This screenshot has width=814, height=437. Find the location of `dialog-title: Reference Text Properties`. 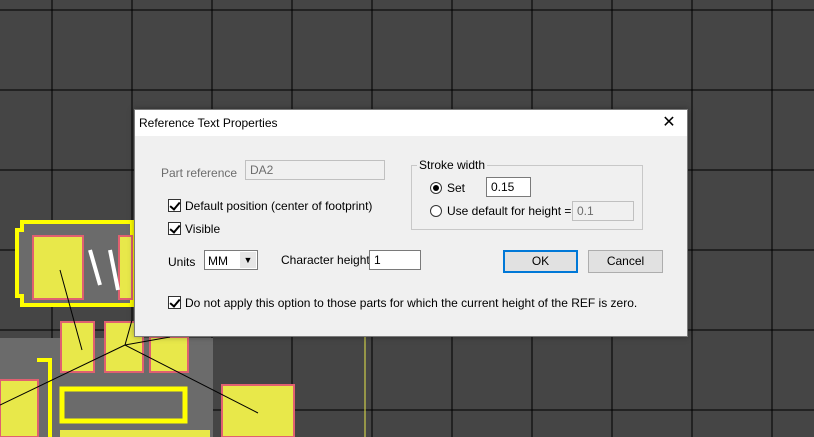

dialog-title: Reference Text Properties is located at coordinates (208, 123).